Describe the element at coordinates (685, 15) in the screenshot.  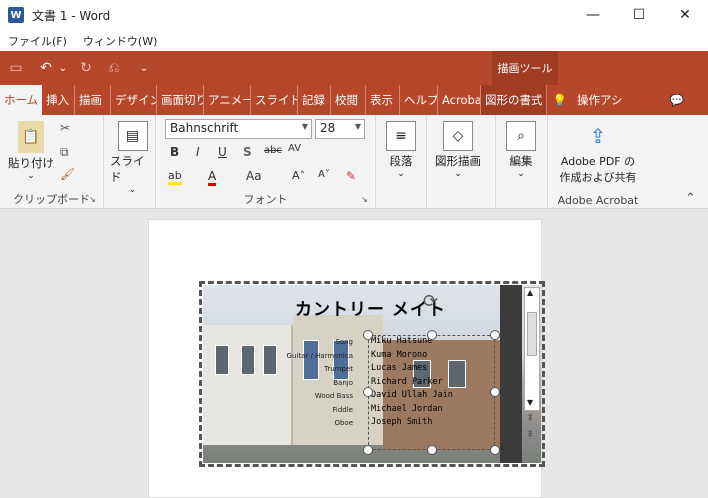
I see `close-button: ✕` at that location.